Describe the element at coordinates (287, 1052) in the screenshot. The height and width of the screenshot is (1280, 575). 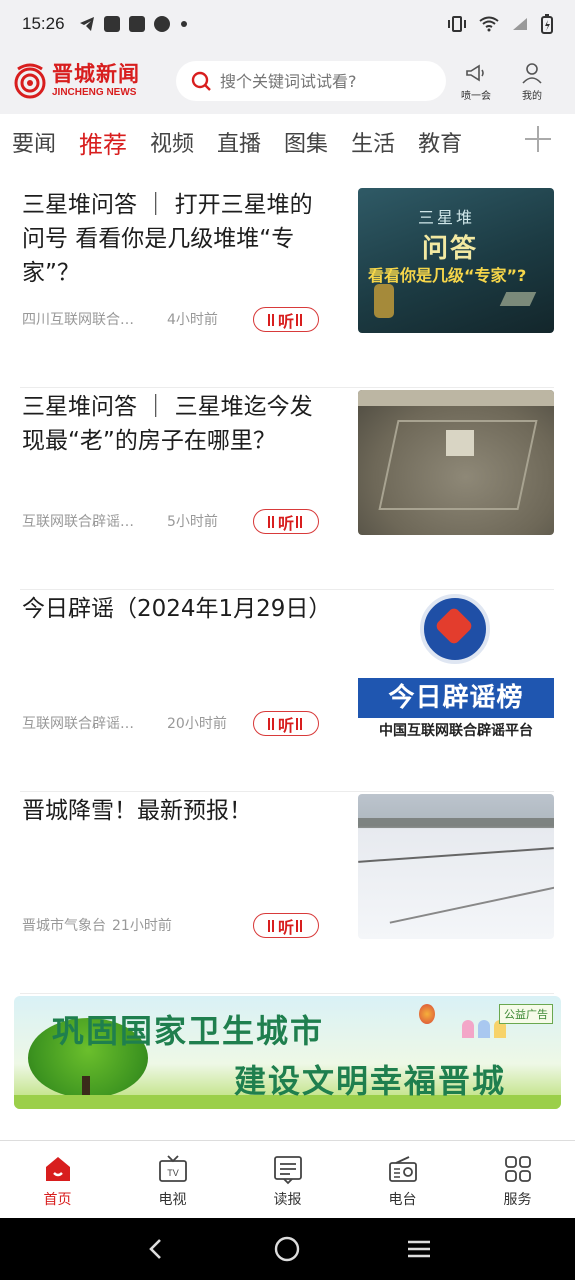
I see `public-service-banner: 巩固国家卫生城市 建设文明幸福晋城 公益广告` at that location.